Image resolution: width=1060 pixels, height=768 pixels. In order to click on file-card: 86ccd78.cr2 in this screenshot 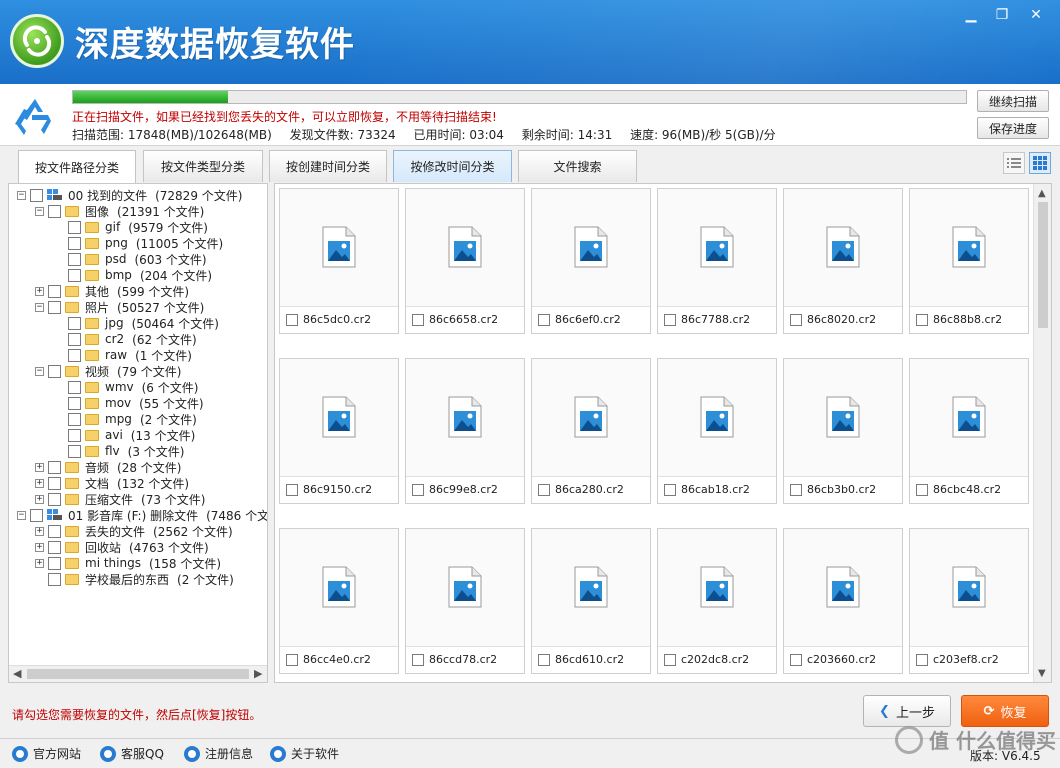, I will do `click(465, 601)`.